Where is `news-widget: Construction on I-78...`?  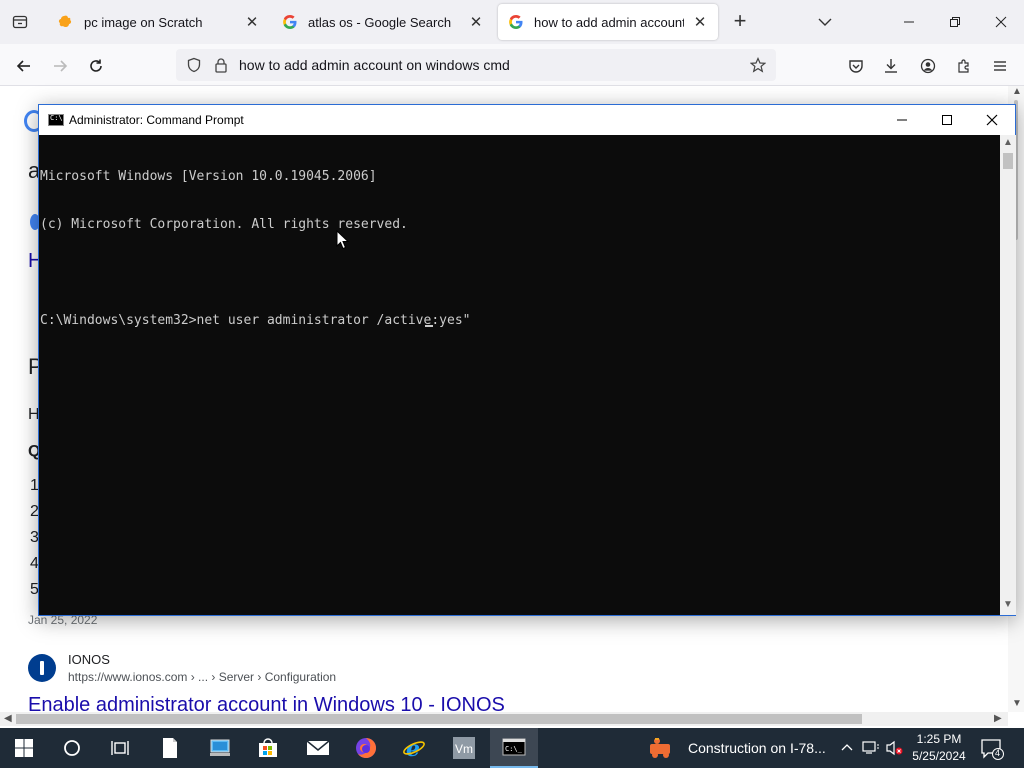
news-widget: Construction on I-78... is located at coordinates (737, 748).